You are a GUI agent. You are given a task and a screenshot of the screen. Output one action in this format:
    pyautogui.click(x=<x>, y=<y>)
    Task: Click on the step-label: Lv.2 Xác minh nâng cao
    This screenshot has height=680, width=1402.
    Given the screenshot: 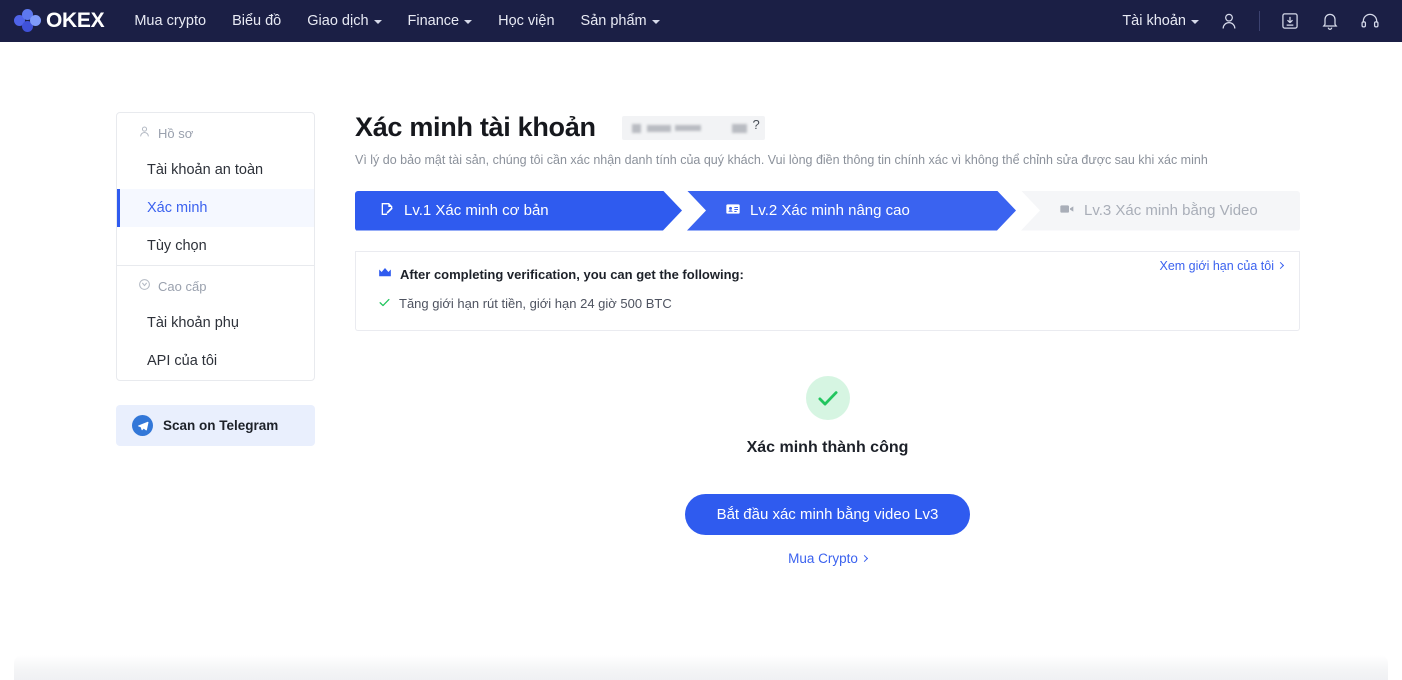 What is the action you would take?
    pyautogui.click(x=830, y=210)
    